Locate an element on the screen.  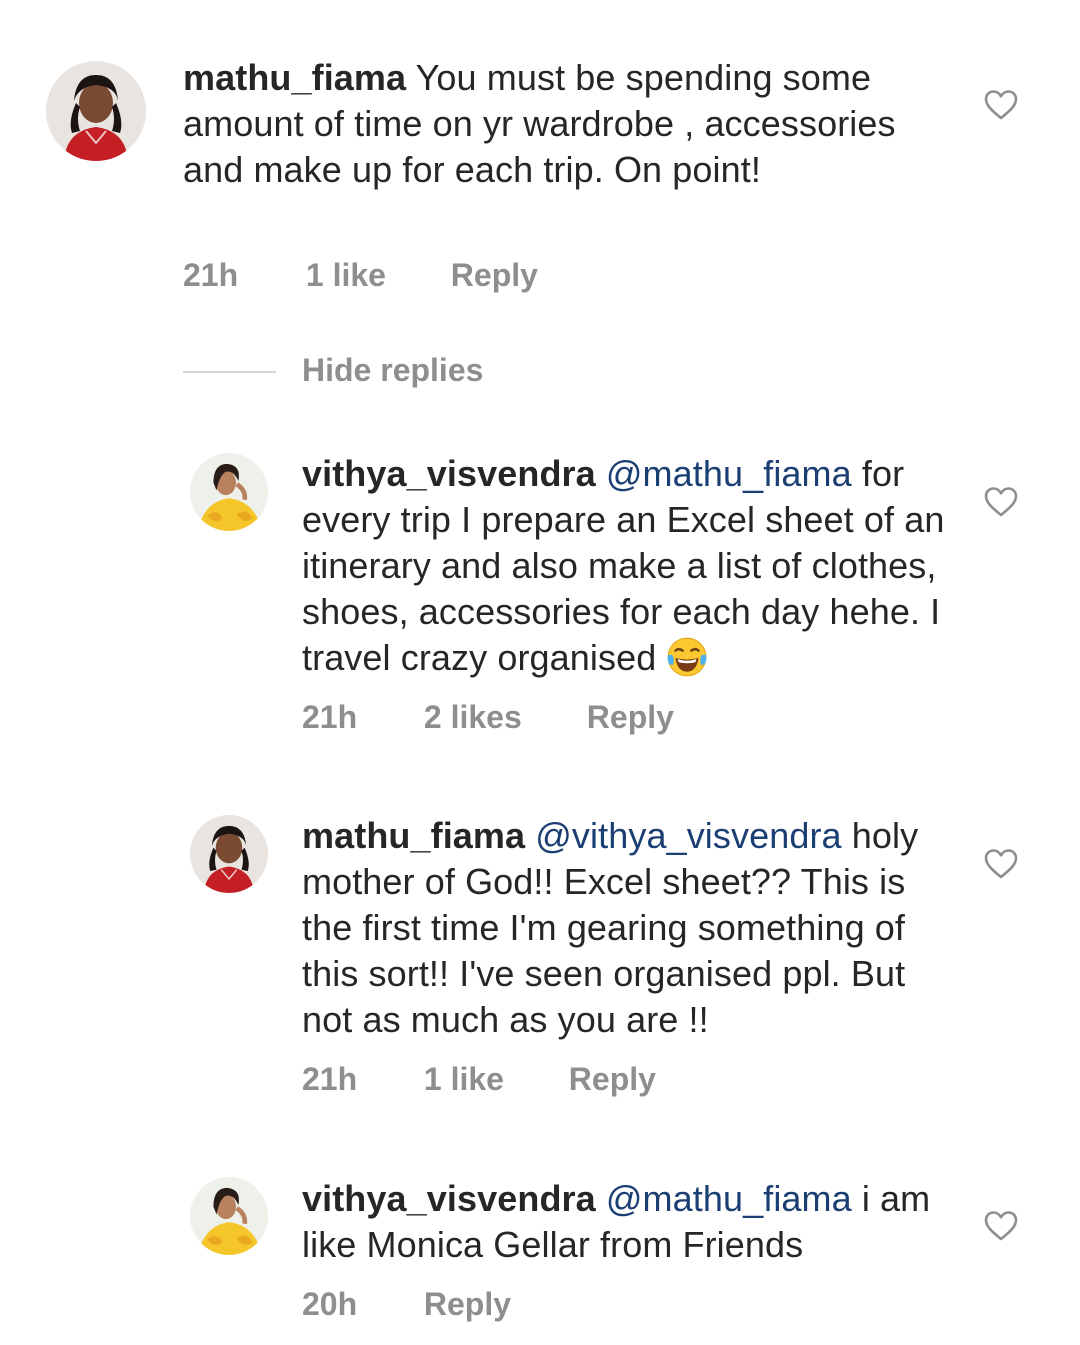
comment-meta: 21h 2 likes Reply is located at coordinates (488, 717).